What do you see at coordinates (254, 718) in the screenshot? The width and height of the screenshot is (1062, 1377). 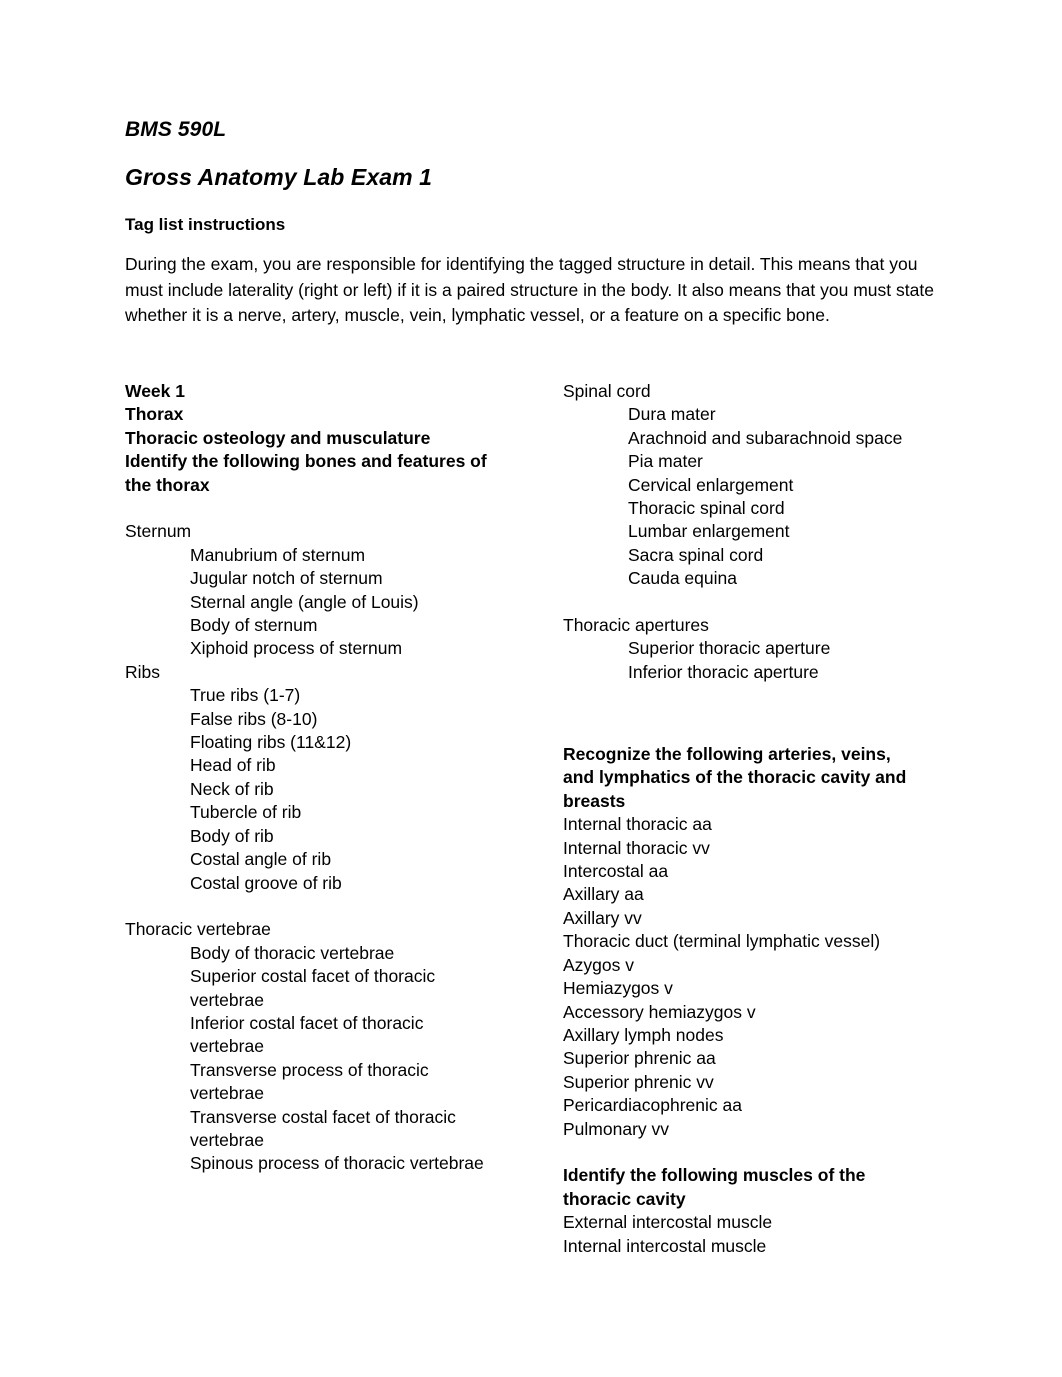 I see `list-item: False ribs (8-10)` at bounding box center [254, 718].